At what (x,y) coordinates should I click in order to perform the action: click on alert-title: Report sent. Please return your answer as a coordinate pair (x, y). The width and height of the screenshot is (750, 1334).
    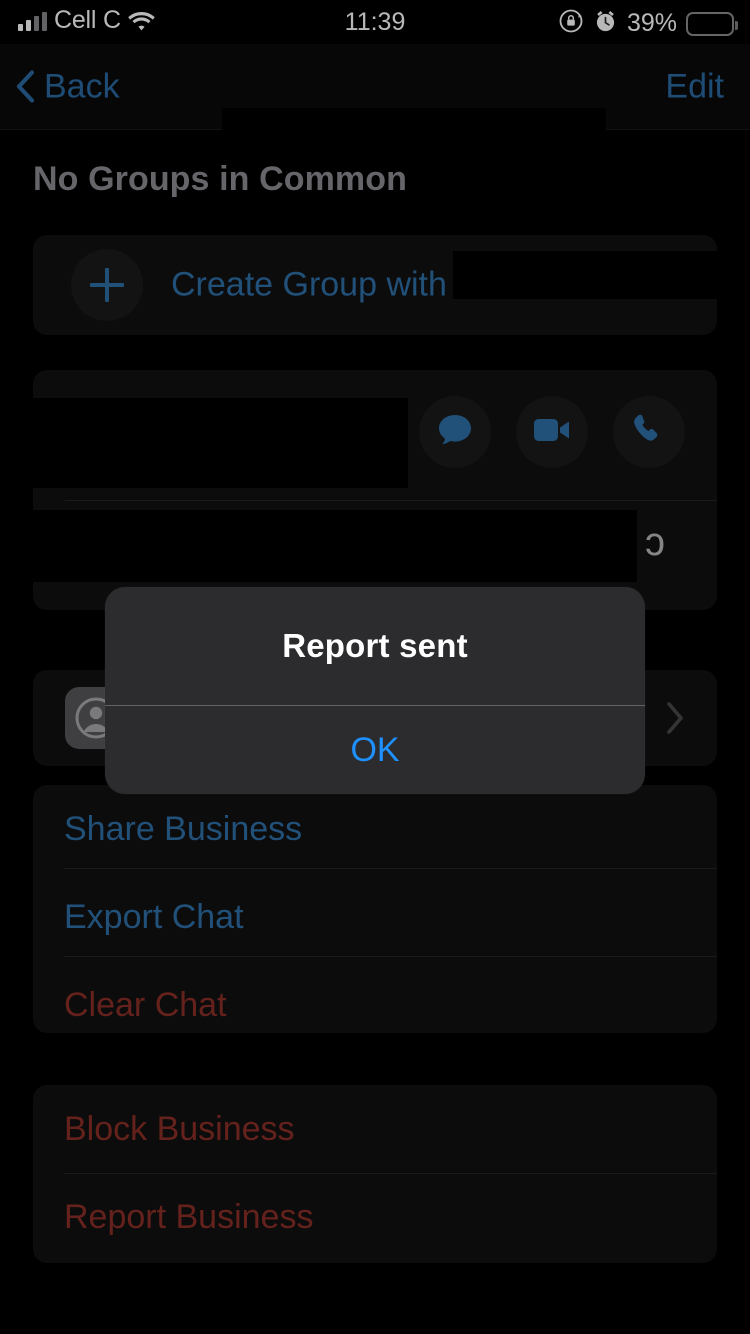
    Looking at the image, I should click on (375, 645).